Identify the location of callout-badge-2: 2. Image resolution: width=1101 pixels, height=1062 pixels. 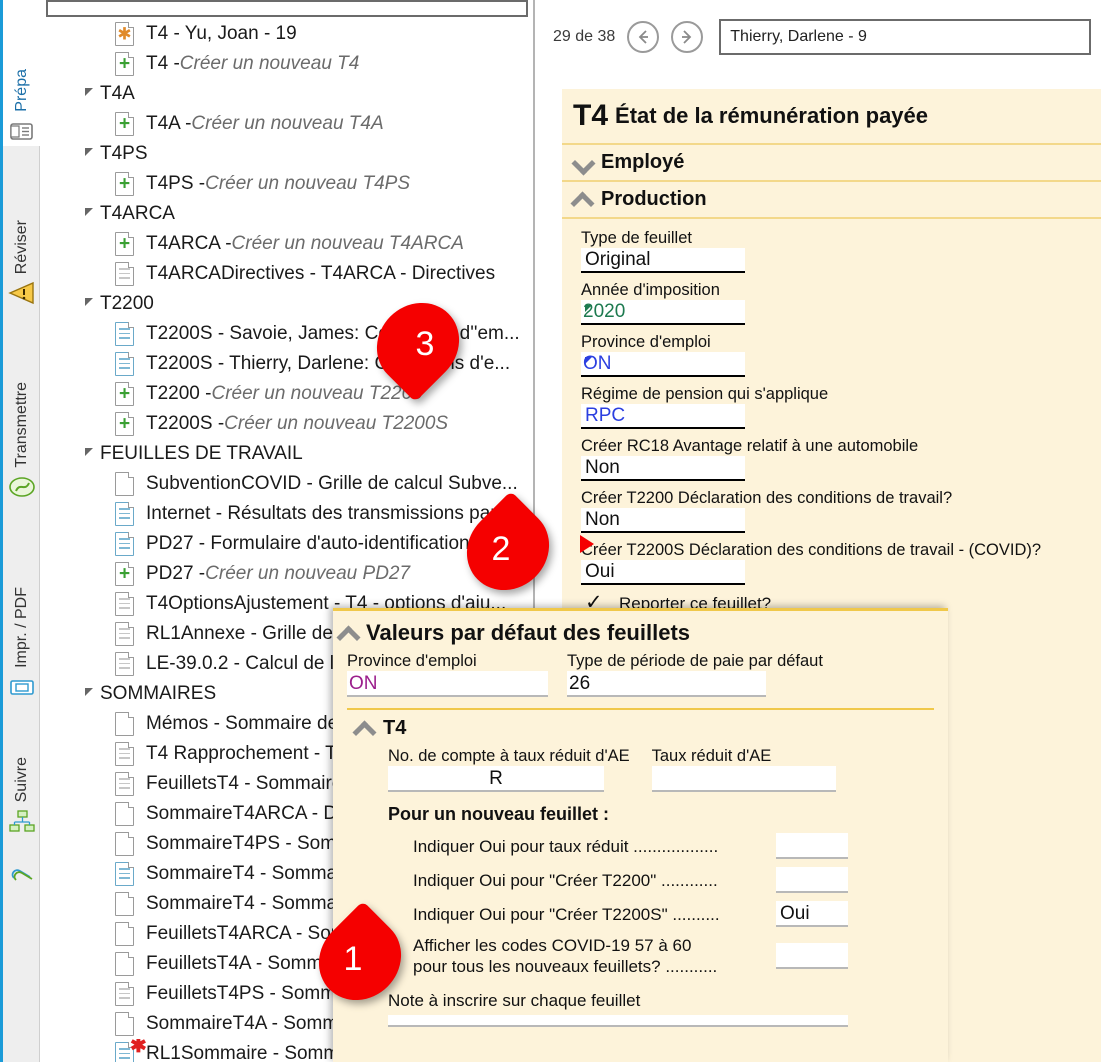
(508, 549).